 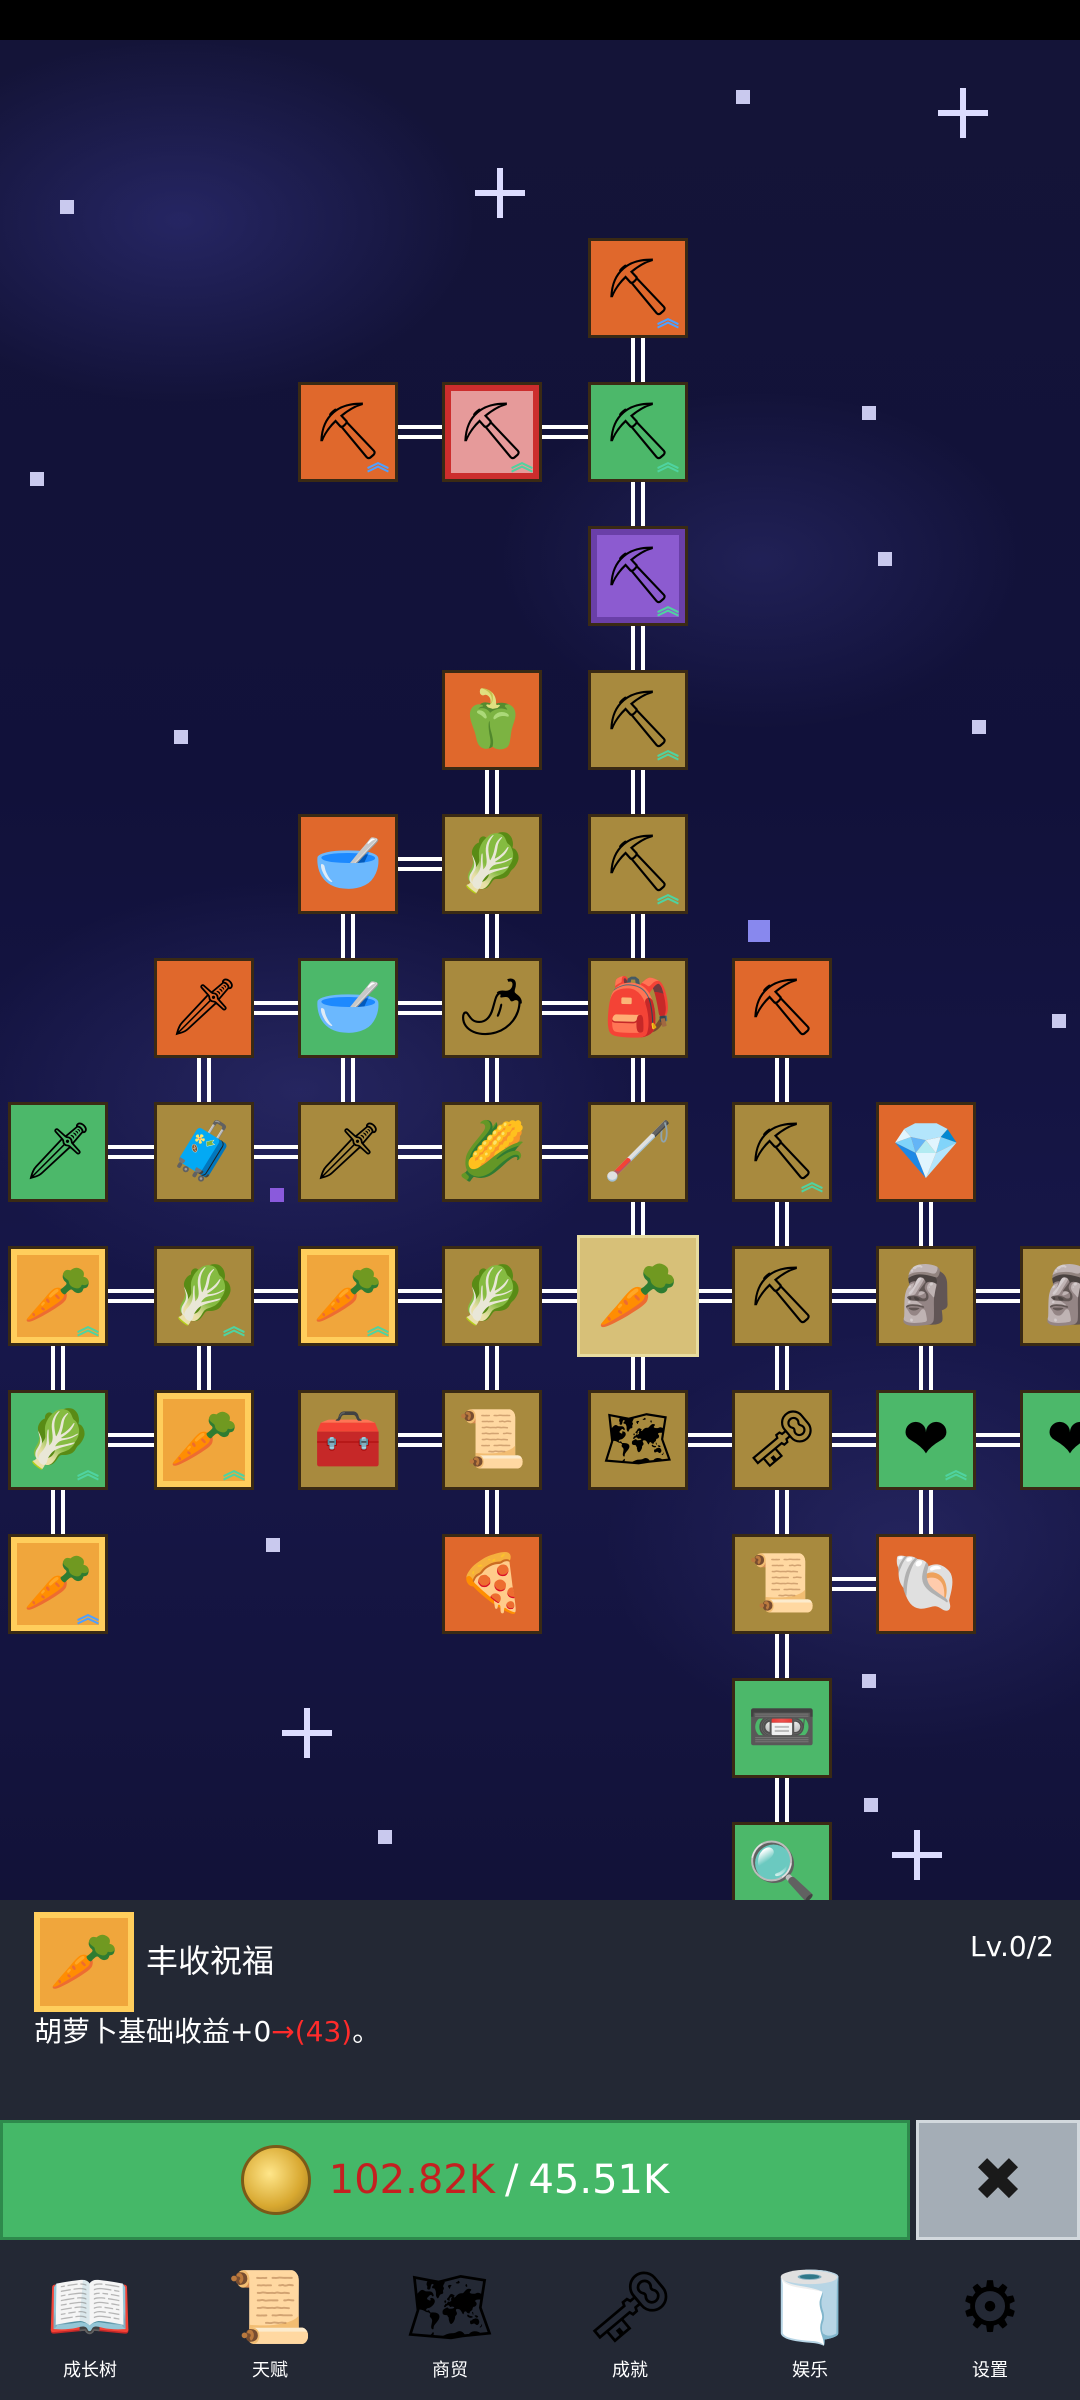 I want to click on skill-node-chili: 🌶, so click(x=492, y=1008).